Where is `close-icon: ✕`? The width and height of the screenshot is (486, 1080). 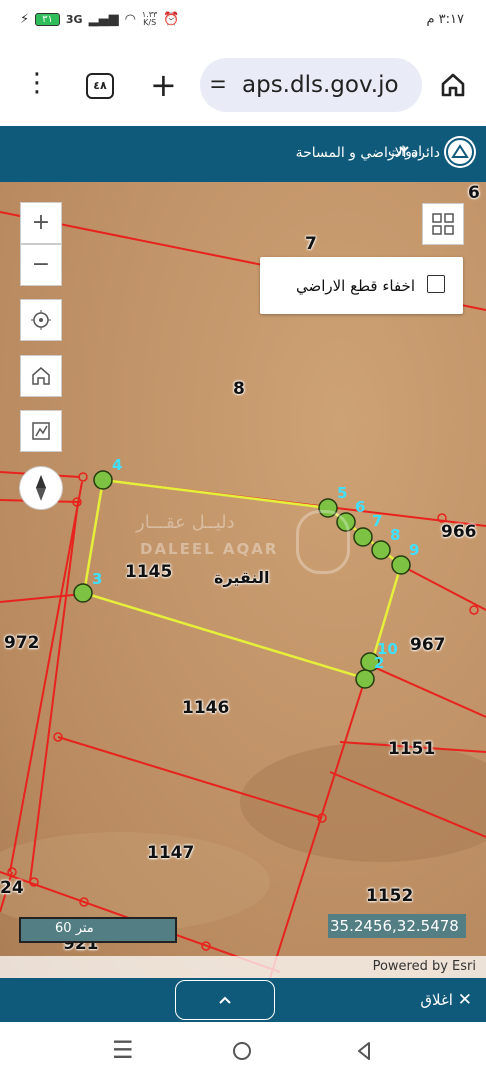
close-icon: ✕ is located at coordinates (464, 1000).